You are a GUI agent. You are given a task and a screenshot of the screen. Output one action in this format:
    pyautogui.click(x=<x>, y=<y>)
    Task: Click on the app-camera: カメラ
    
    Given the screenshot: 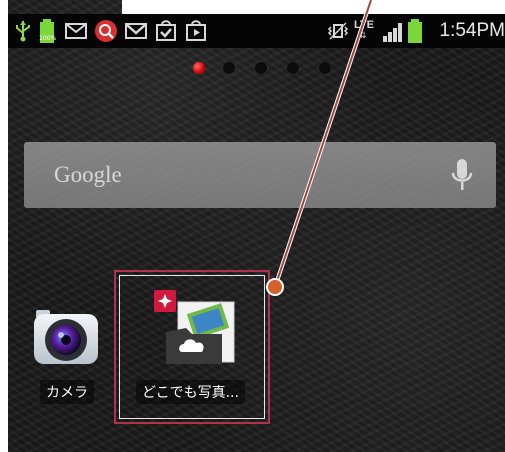 What is the action you would take?
    pyautogui.click(x=66, y=354)
    